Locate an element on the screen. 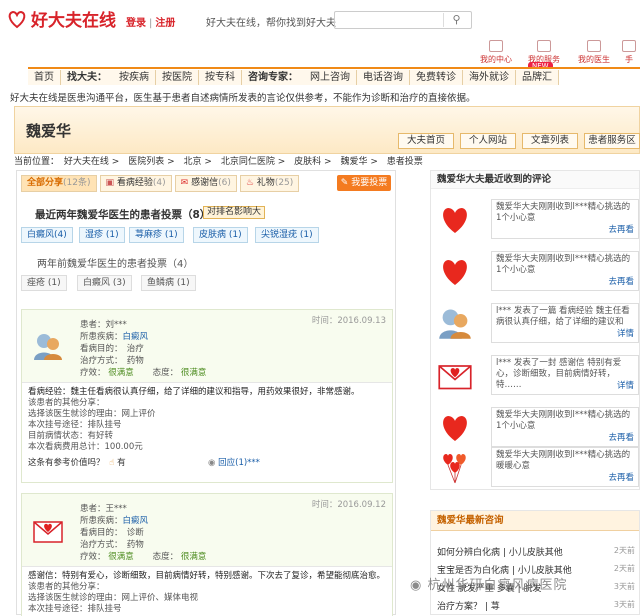 The image size is (640, 616). tab-experience: ▣ 看病经验(4) is located at coordinates (135, 183).